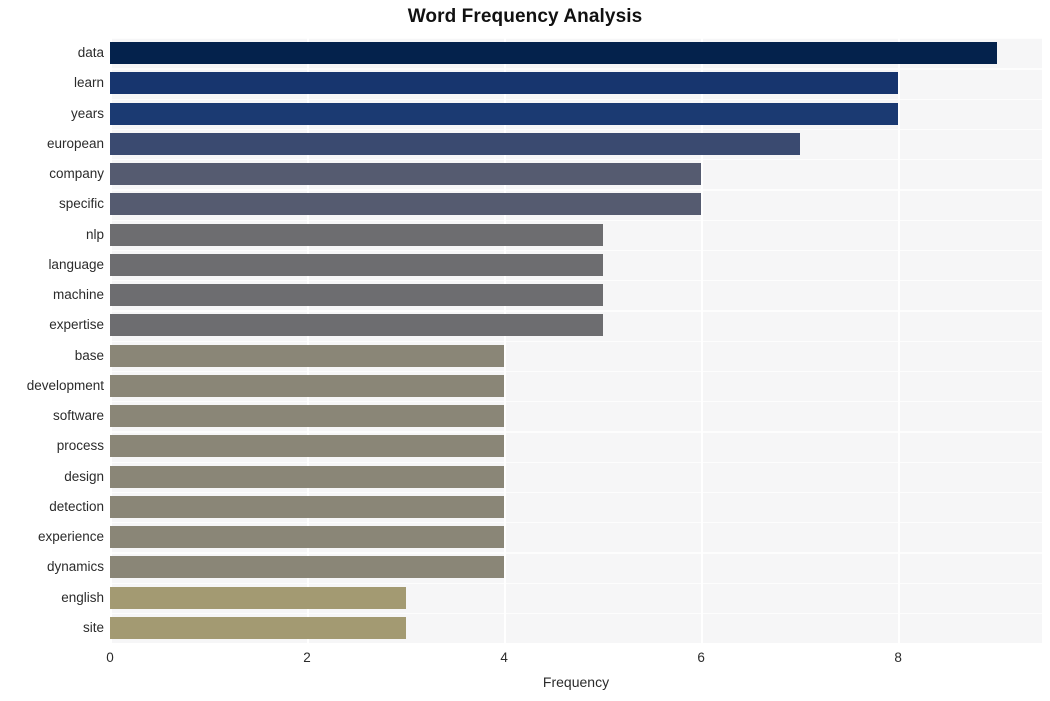  I want to click on y-axis-tick-label: language, so click(76, 264).